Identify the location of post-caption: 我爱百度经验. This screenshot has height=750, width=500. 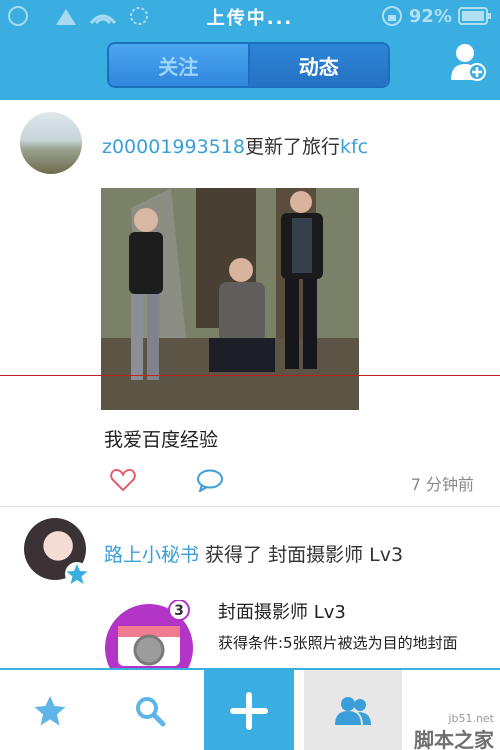
(161, 440).